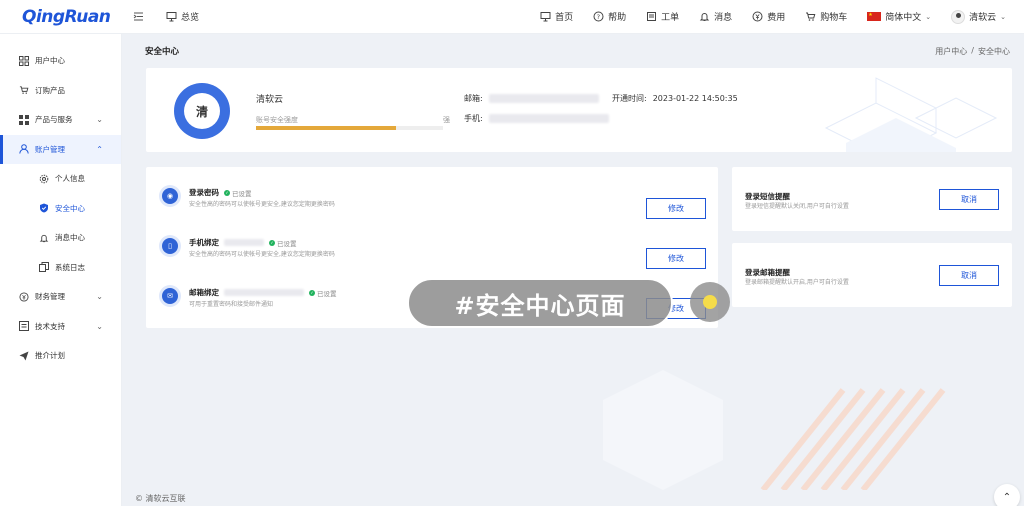 The height and width of the screenshot is (506, 1024). I want to click on nav-help: ? 帮助, so click(609, 16).